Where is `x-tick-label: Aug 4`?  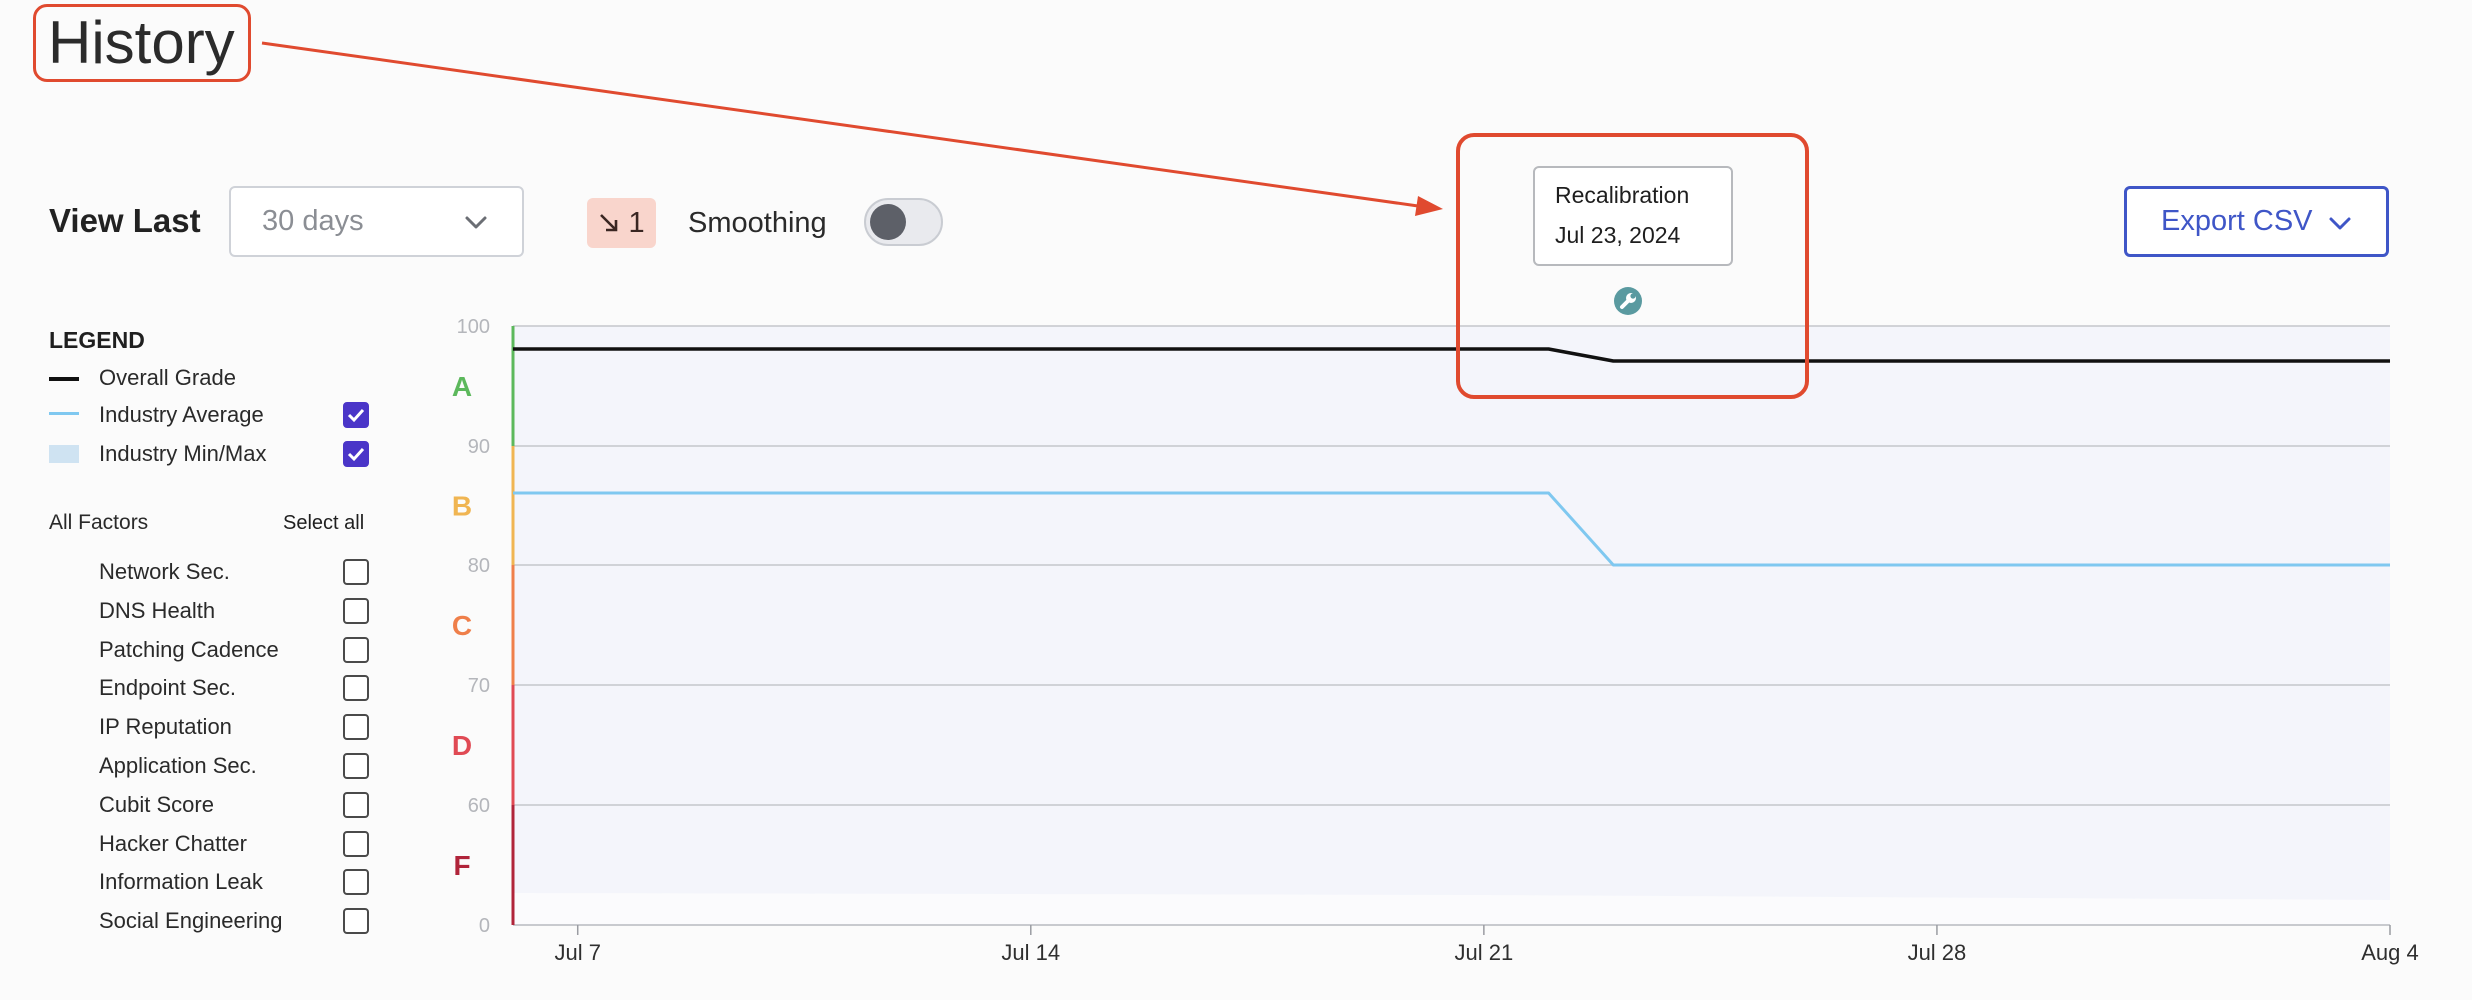
x-tick-label: Aug 4 is located at coordinates (2390, 952).